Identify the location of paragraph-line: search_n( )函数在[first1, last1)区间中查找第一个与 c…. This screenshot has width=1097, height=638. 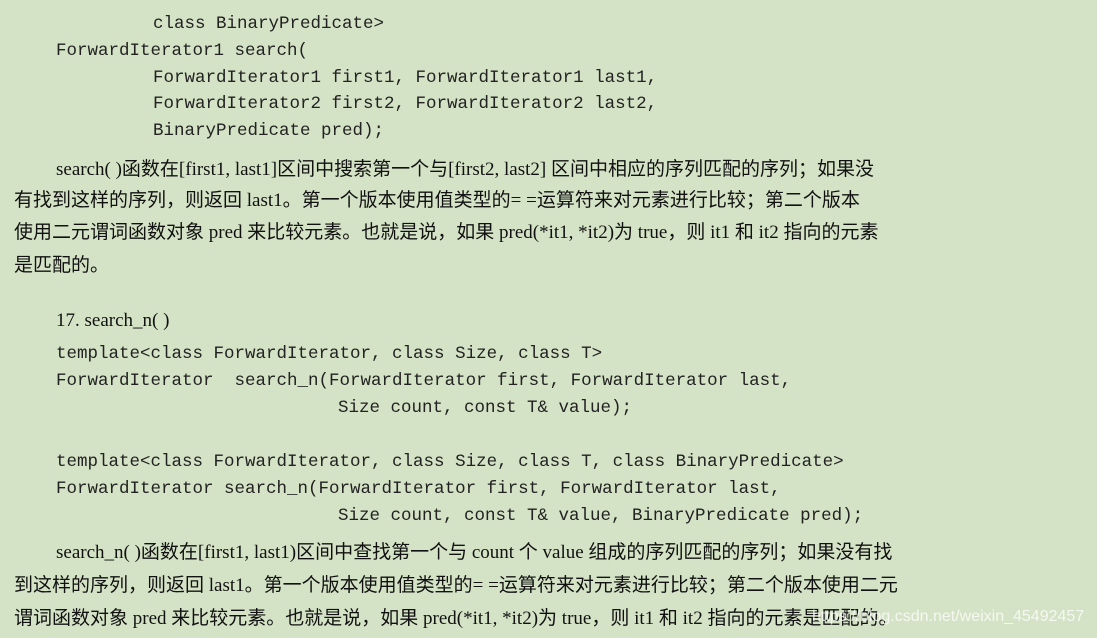
(474, 552).